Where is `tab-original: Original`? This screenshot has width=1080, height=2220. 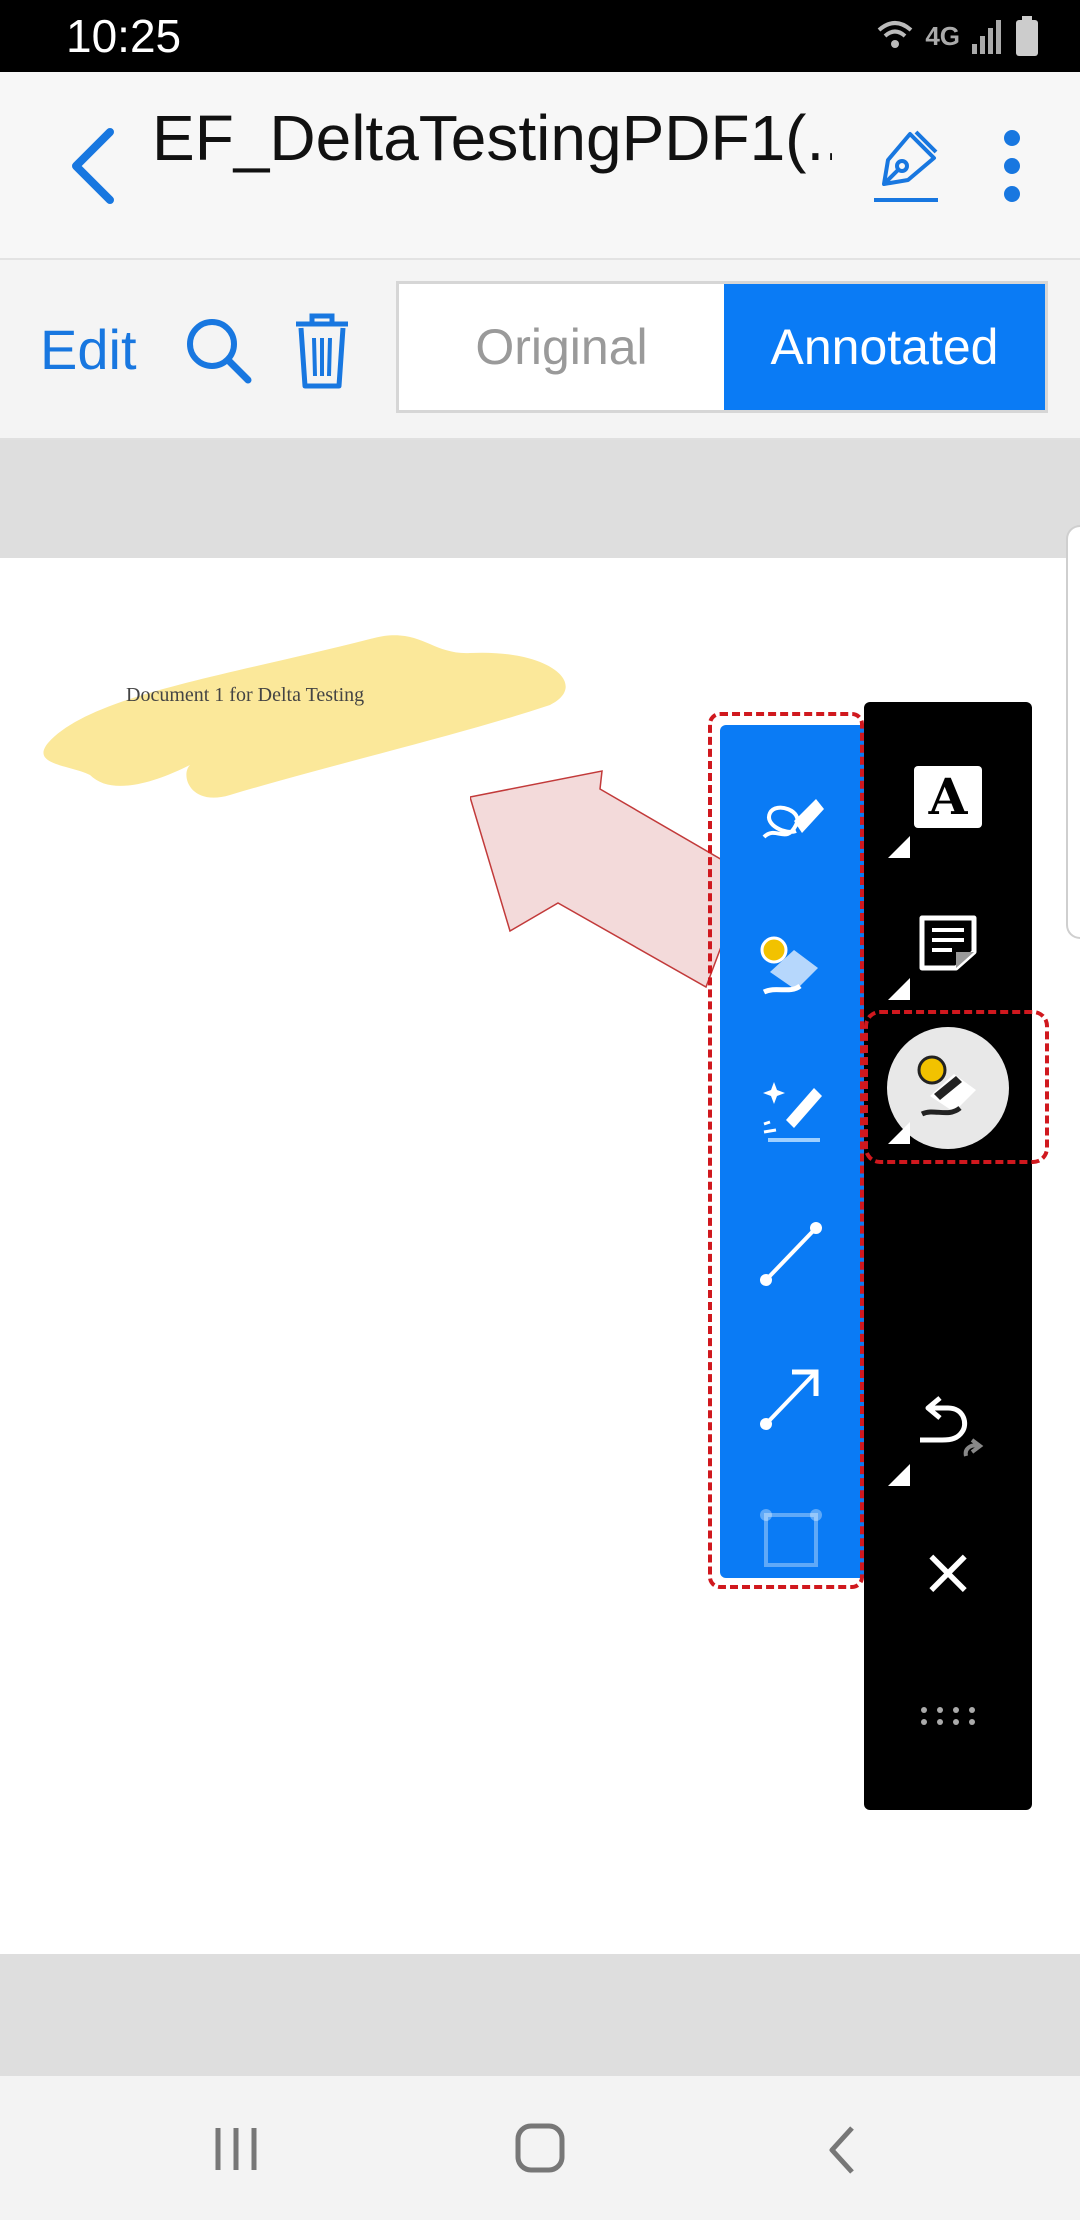 tab-original: Original is located at coordinates (561, 347).